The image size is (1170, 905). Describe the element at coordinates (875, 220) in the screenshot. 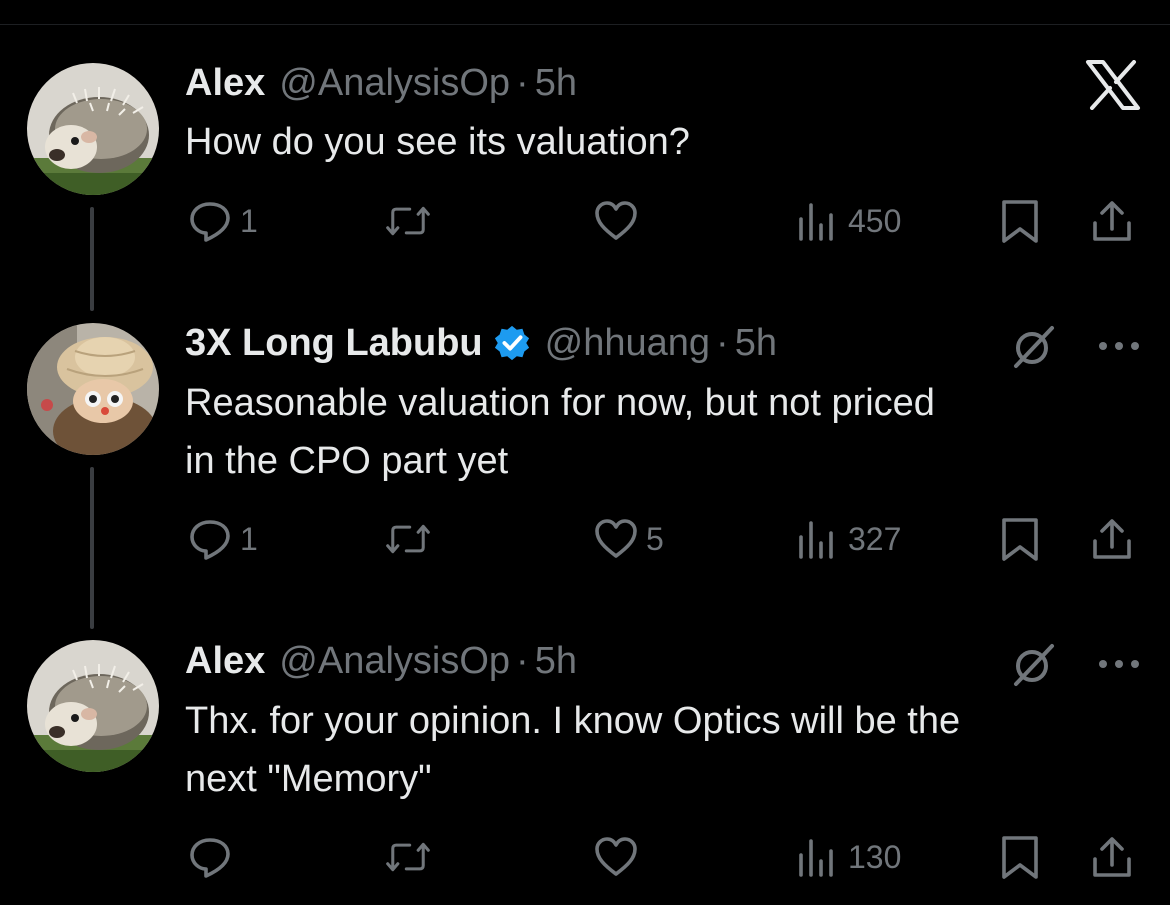

I see `views-count: 450` at that location.